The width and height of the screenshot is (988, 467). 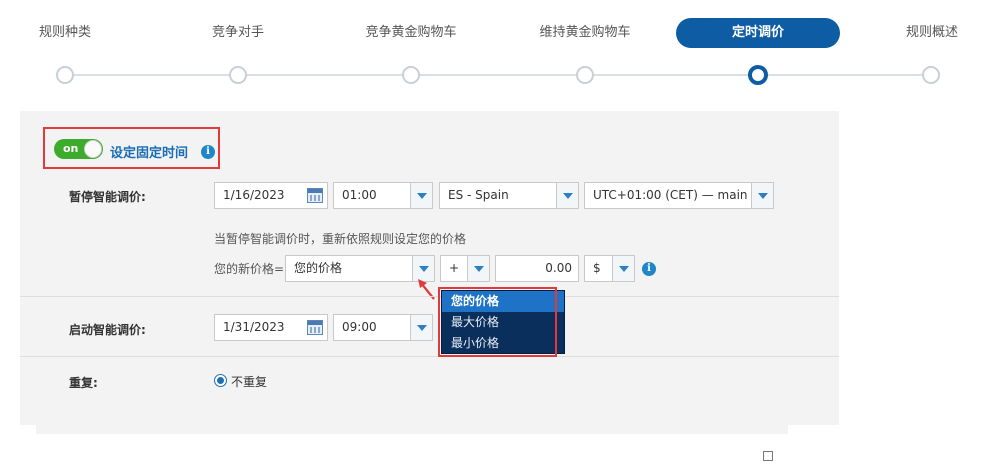 I want to click on country-value: ES - Spain, so click(x=478, y=195).